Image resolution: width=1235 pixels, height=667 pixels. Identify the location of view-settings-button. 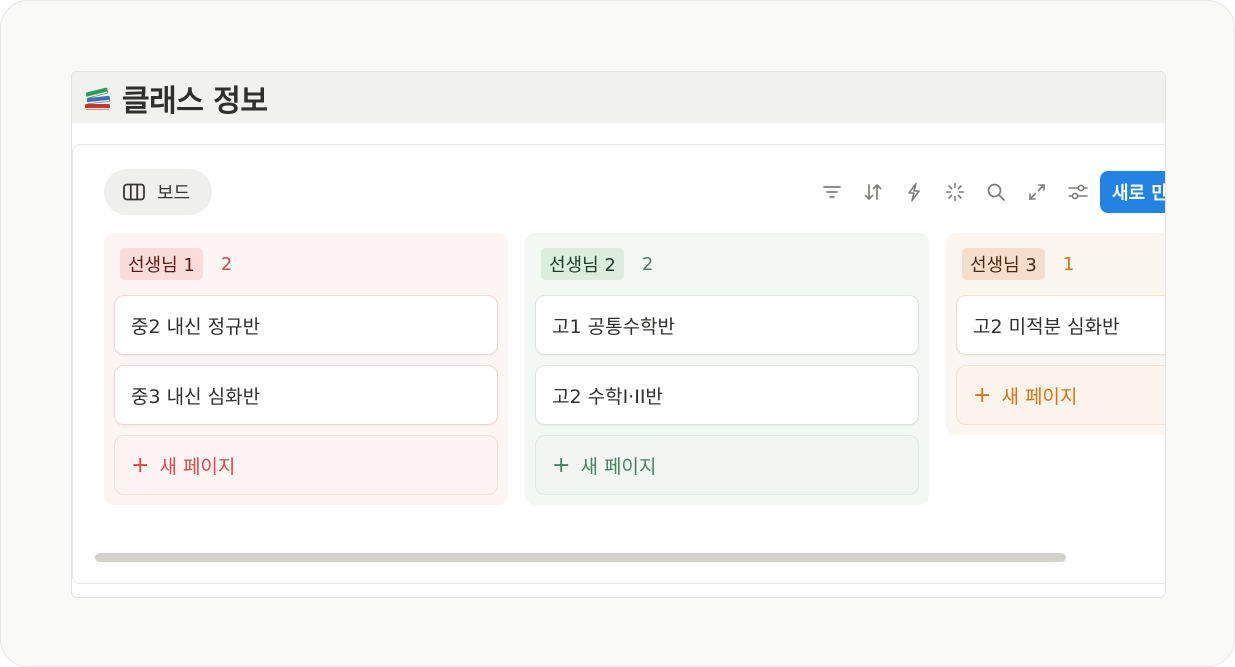
(1077, 192).